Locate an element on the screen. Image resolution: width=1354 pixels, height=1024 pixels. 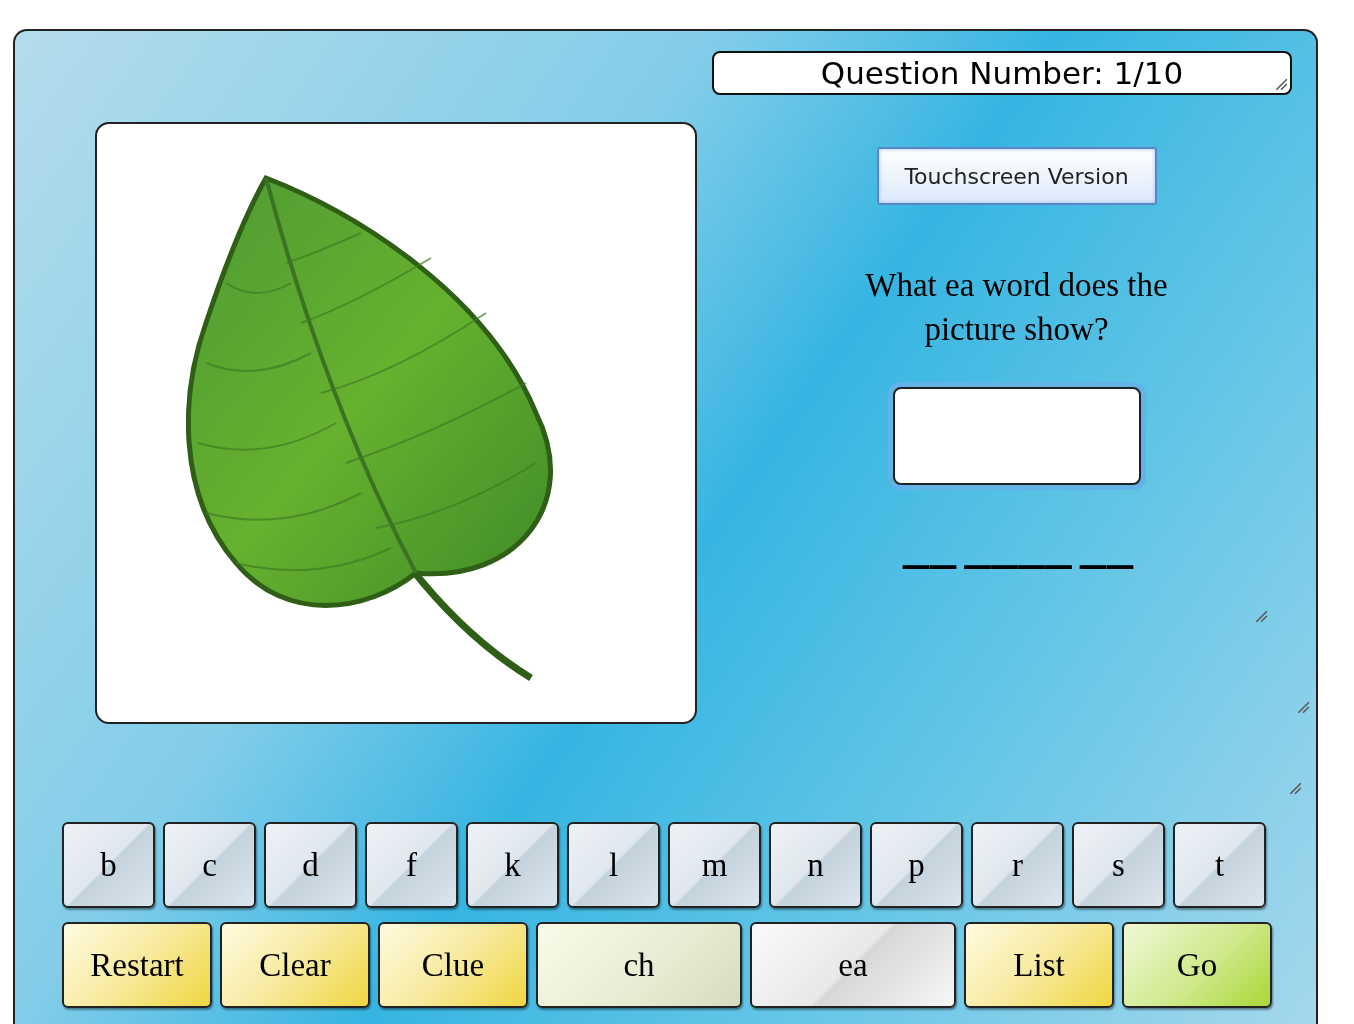
keyboard-key: ea is located at coordinates (853, 965).